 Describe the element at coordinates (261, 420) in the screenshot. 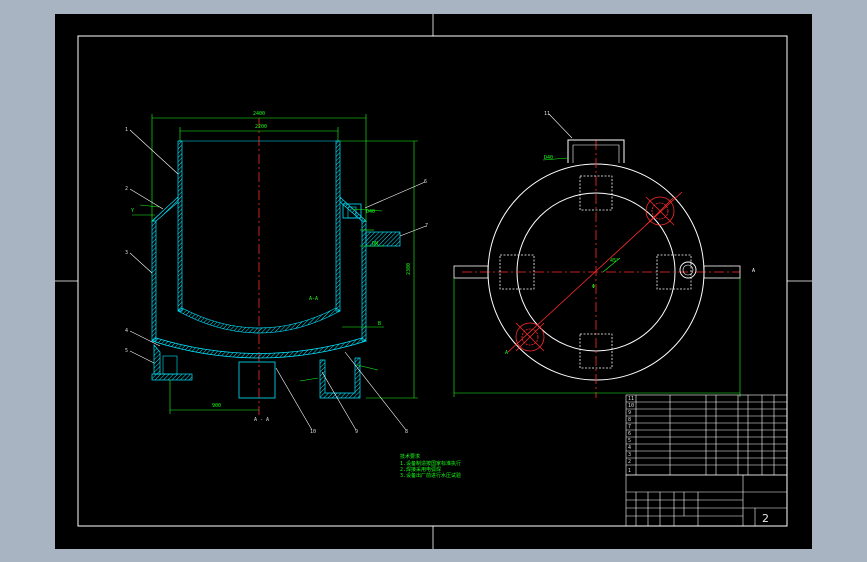

I see `svg-text: A - A` at that location.